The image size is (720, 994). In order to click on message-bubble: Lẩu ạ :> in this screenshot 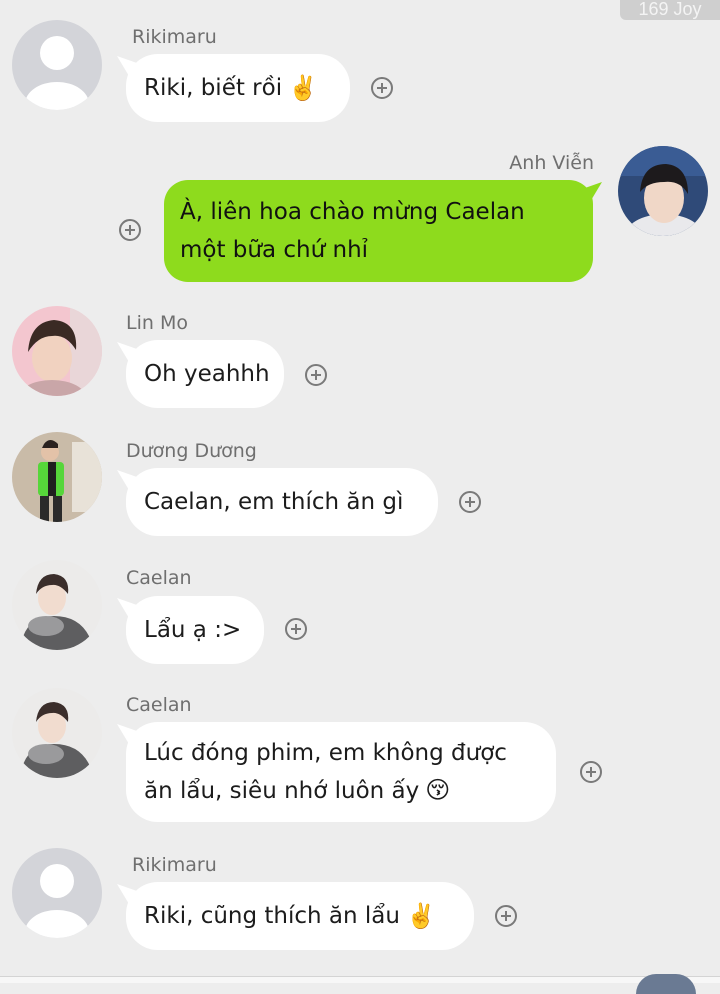, I will do `click(195, 630)`.